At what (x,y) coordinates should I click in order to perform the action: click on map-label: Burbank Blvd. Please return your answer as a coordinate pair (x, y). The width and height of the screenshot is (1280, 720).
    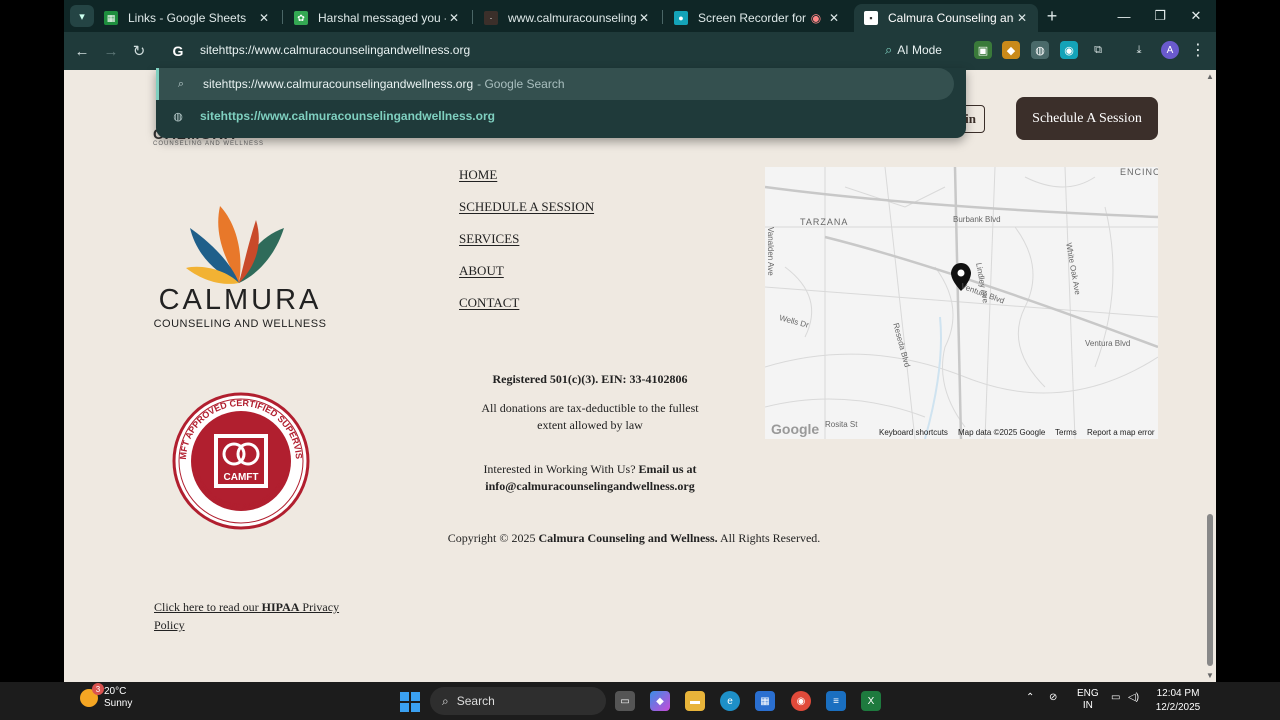
    Looking at the image, I should click on (977, 219).